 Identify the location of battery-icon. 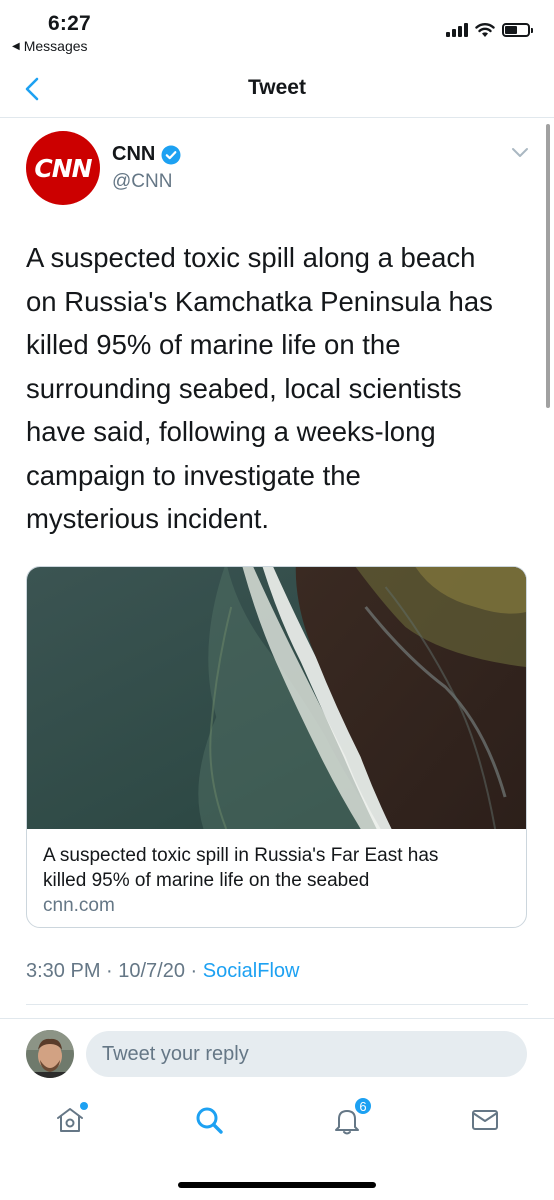
(517, 30).